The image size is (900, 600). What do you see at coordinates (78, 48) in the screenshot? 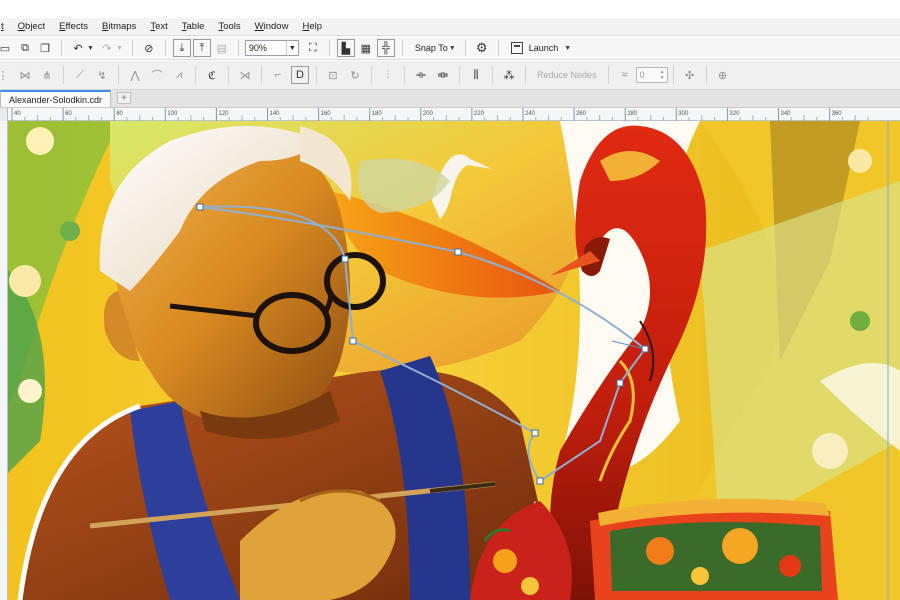
I see `undo-icon: ↶` at bounding box center [78, 48].